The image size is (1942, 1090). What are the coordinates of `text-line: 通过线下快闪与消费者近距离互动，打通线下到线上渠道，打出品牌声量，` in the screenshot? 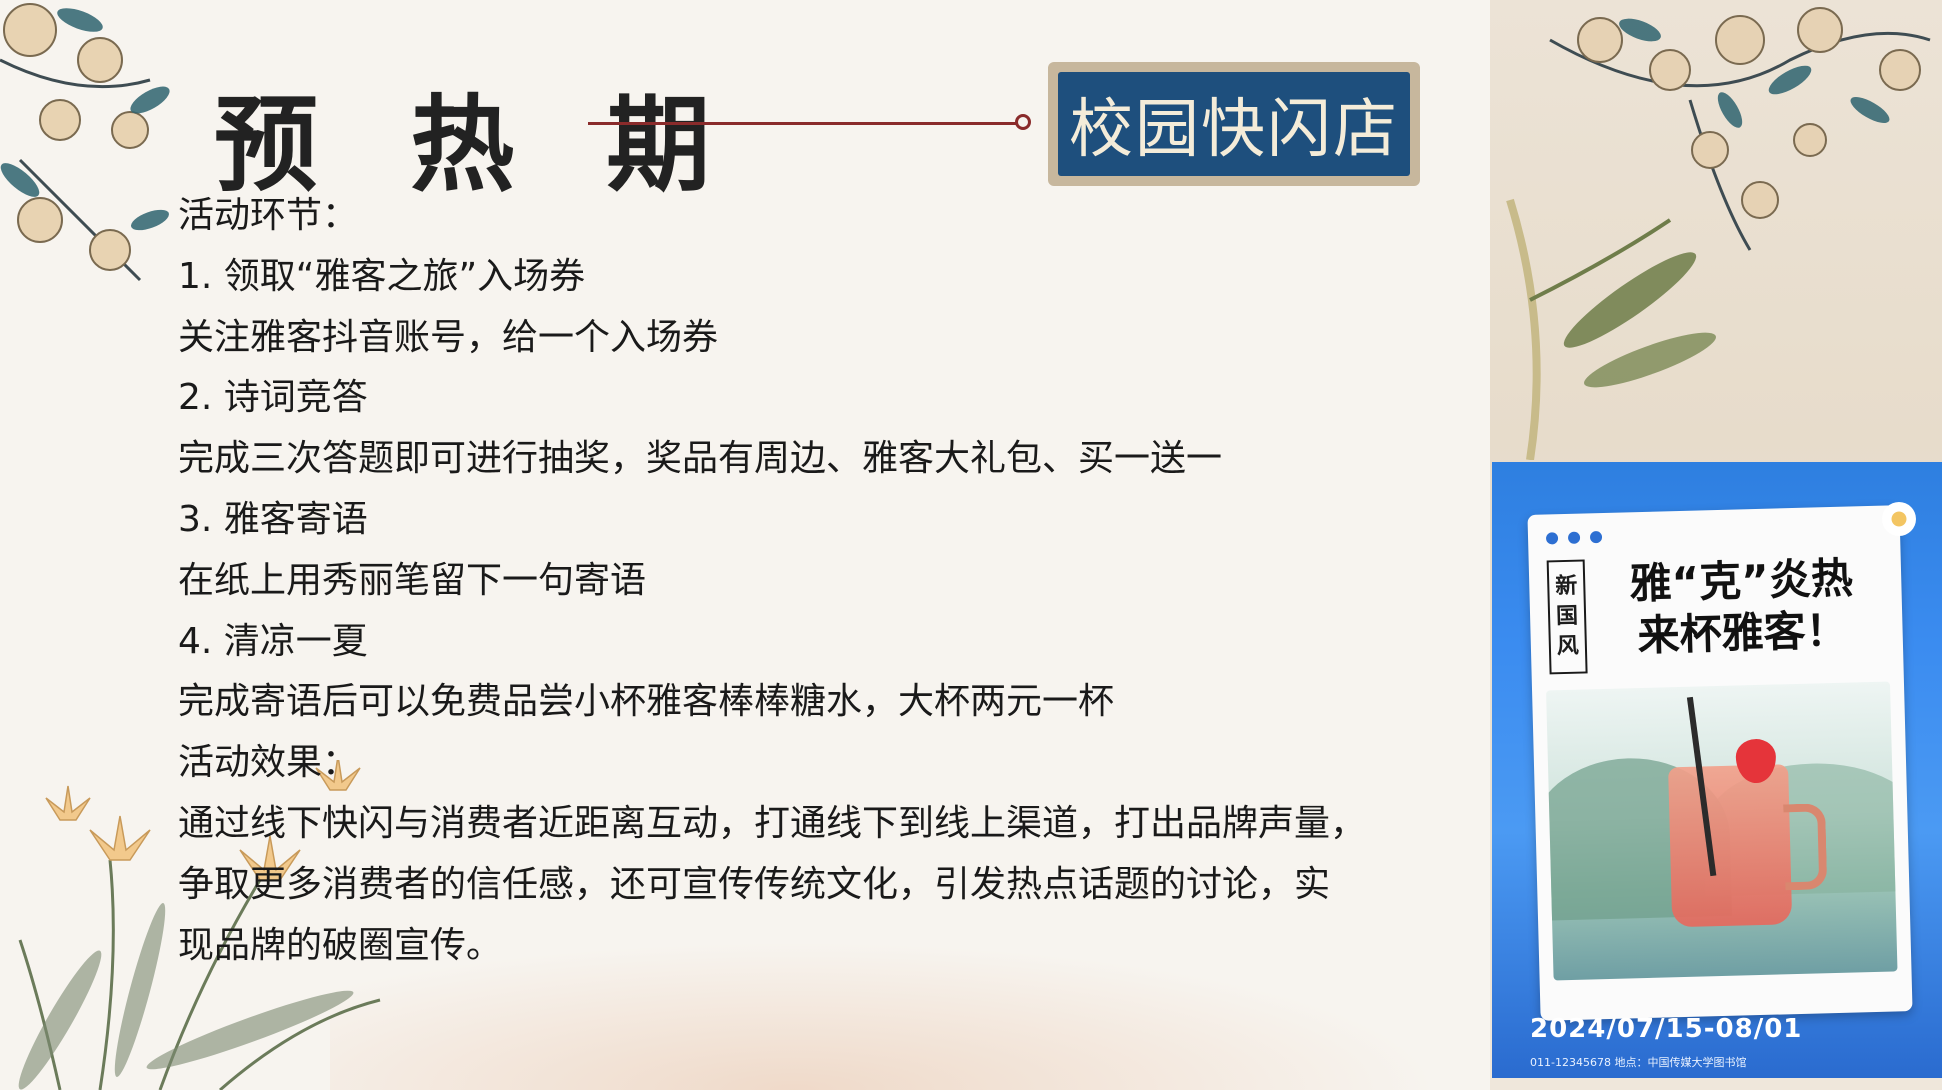 It's located at (772, 823).